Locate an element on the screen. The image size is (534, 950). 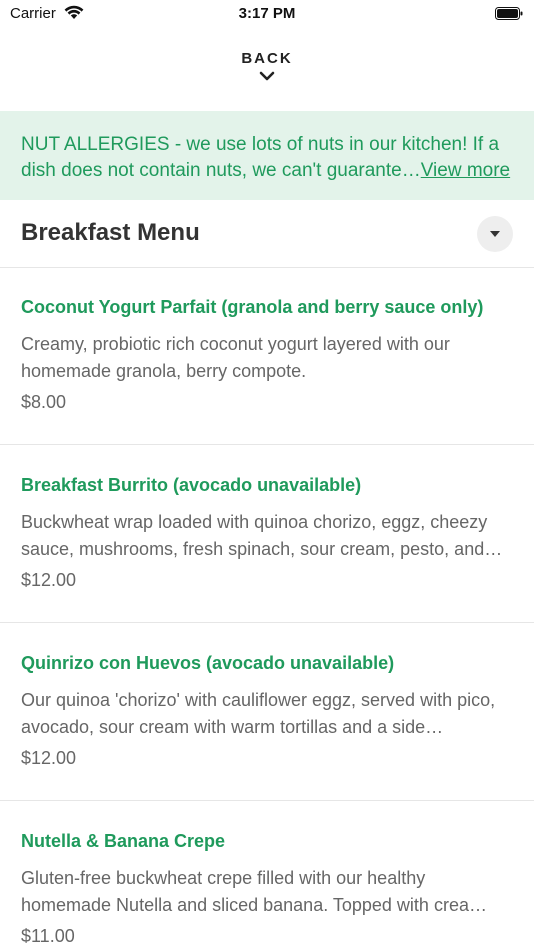
status-bar: Carrier 3:17 PM is located at coordinates (267, 14).